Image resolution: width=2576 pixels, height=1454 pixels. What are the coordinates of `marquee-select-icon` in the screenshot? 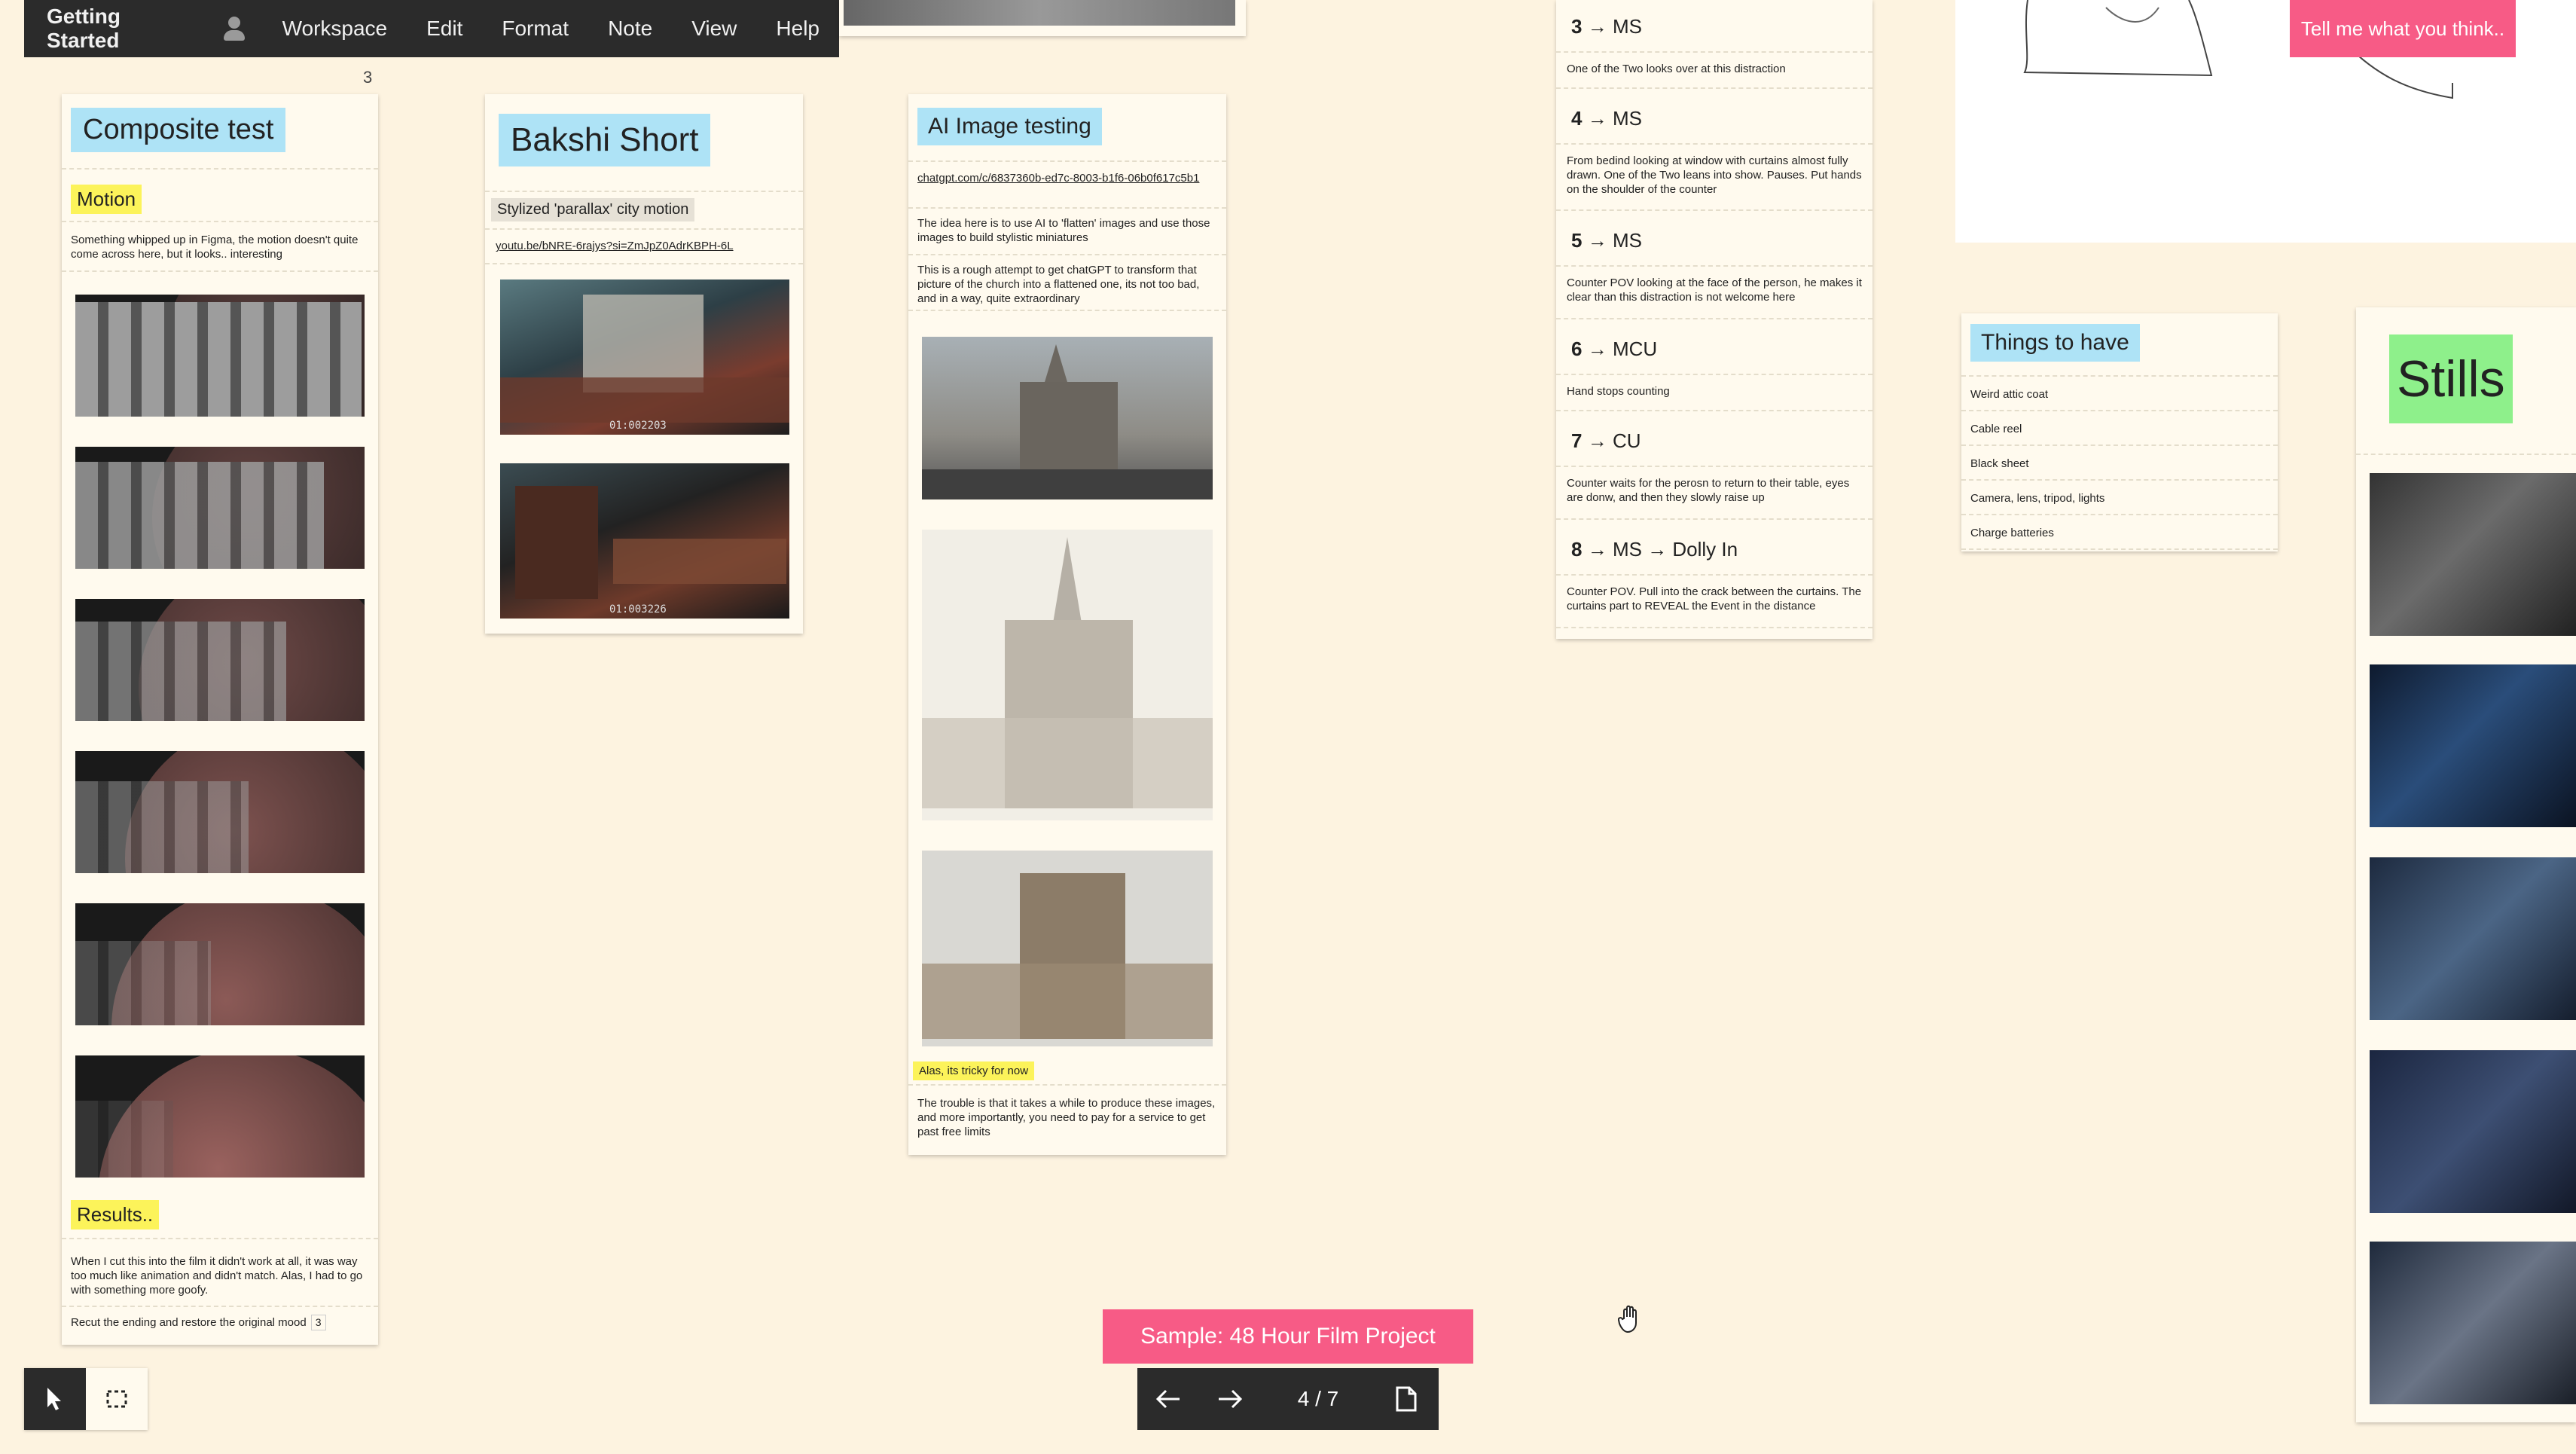 It's located at (117, 1399).